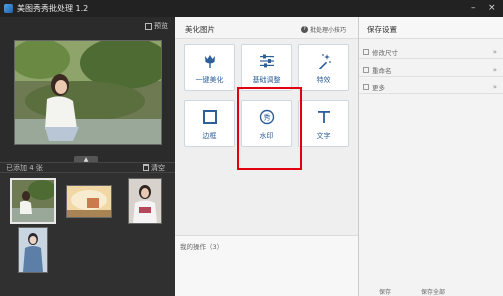  Describe the element at coordinates (266, 61) in the screenshot. I see `sliders-icon` at that location.